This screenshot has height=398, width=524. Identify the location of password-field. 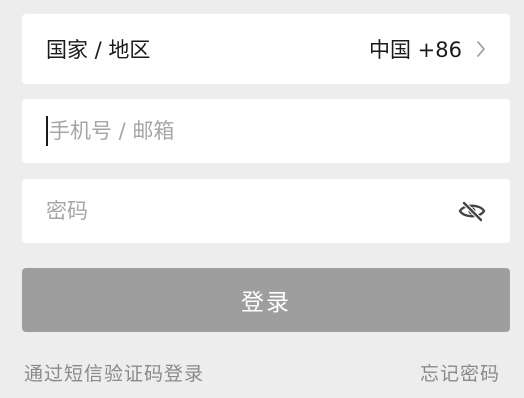
(266, 211).